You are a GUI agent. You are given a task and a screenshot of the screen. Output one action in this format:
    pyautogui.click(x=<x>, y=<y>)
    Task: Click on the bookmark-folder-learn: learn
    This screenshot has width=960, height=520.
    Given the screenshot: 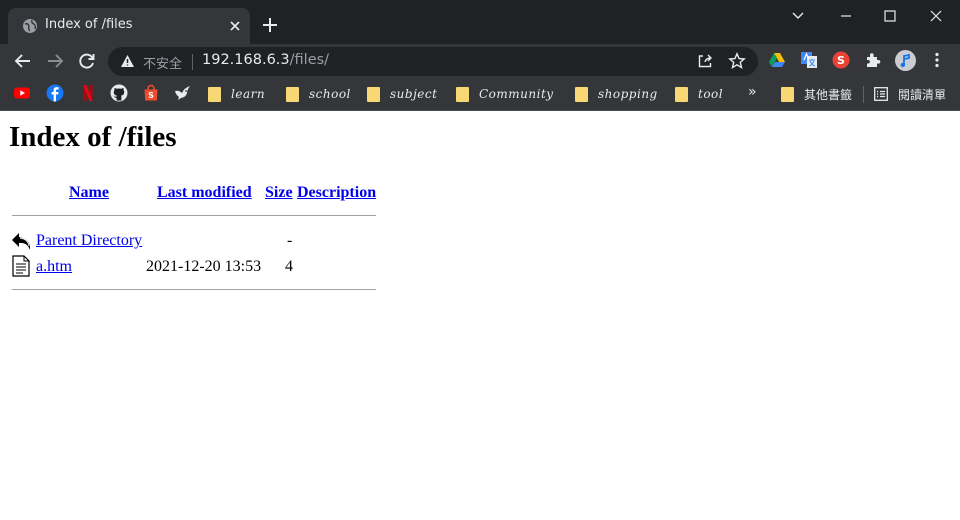 What is the action you would take?
    pyautogui.click(x=236, y=94)
    